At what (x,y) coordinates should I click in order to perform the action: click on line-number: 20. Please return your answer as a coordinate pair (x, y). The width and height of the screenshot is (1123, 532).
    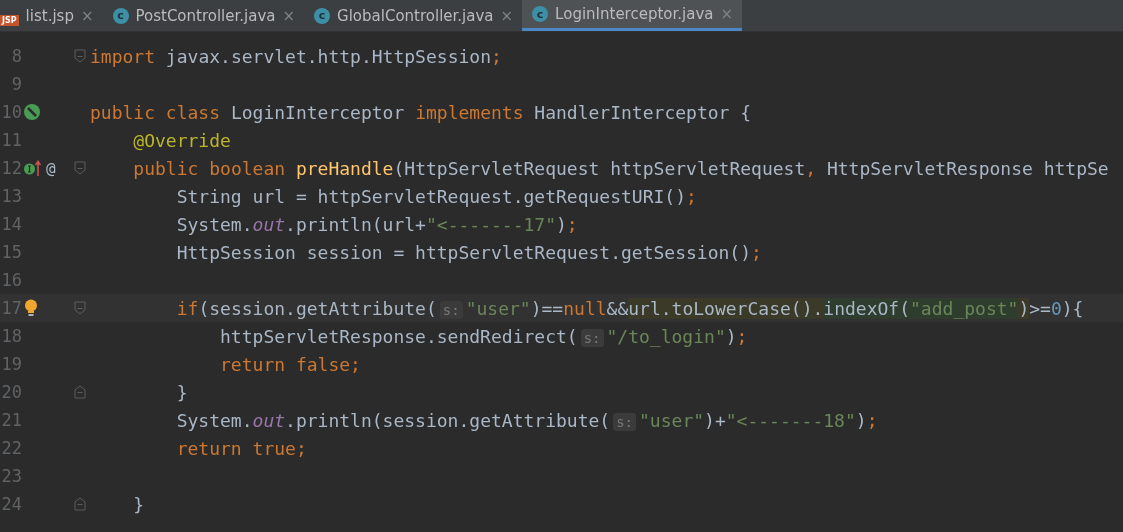
    Looking at the image, I should click on (11, 392).